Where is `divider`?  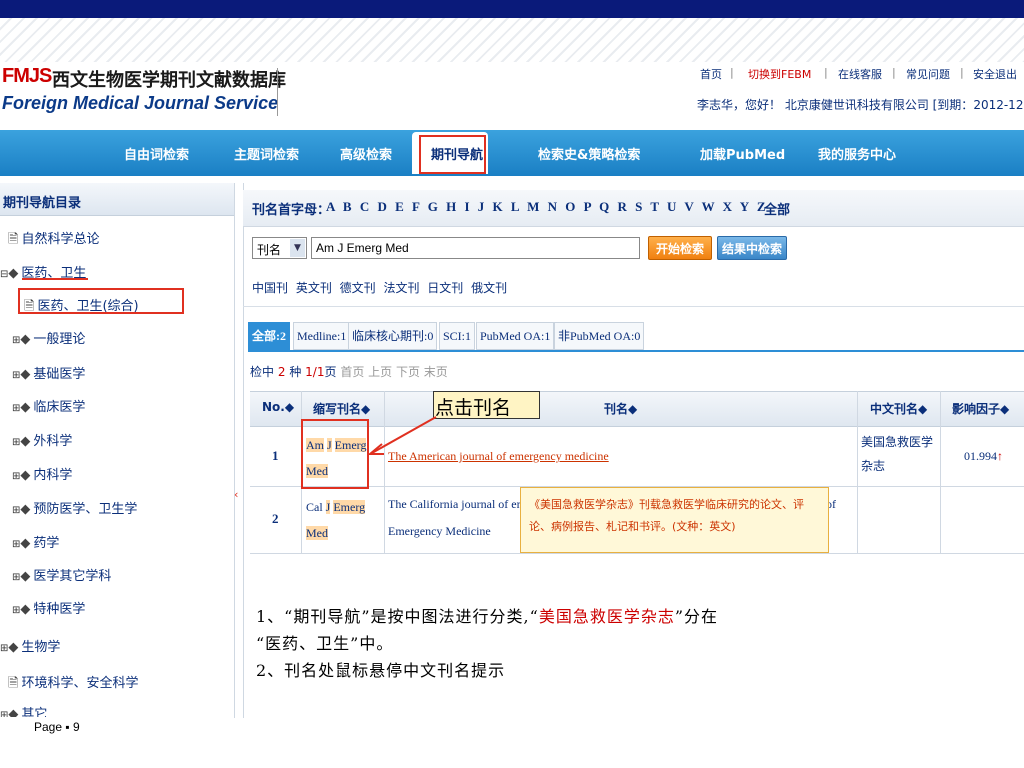
divider is located at coordinates (633, 306).